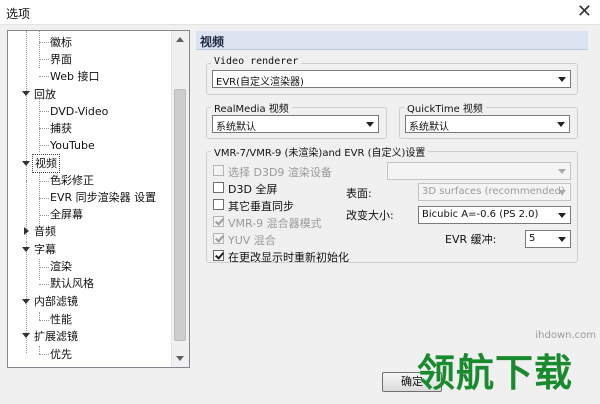 Image resolution: width=600 pixels, height=404 pixels. Describe the element at coordinates (212, 42) in the screenshot. I see `panel-title: 视频` at that location.